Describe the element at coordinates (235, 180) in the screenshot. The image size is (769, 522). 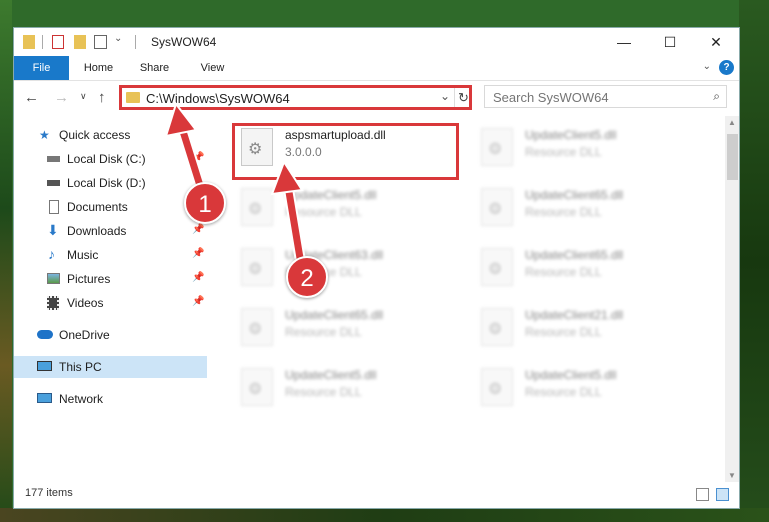
I see `annotation-arrows` at that location.